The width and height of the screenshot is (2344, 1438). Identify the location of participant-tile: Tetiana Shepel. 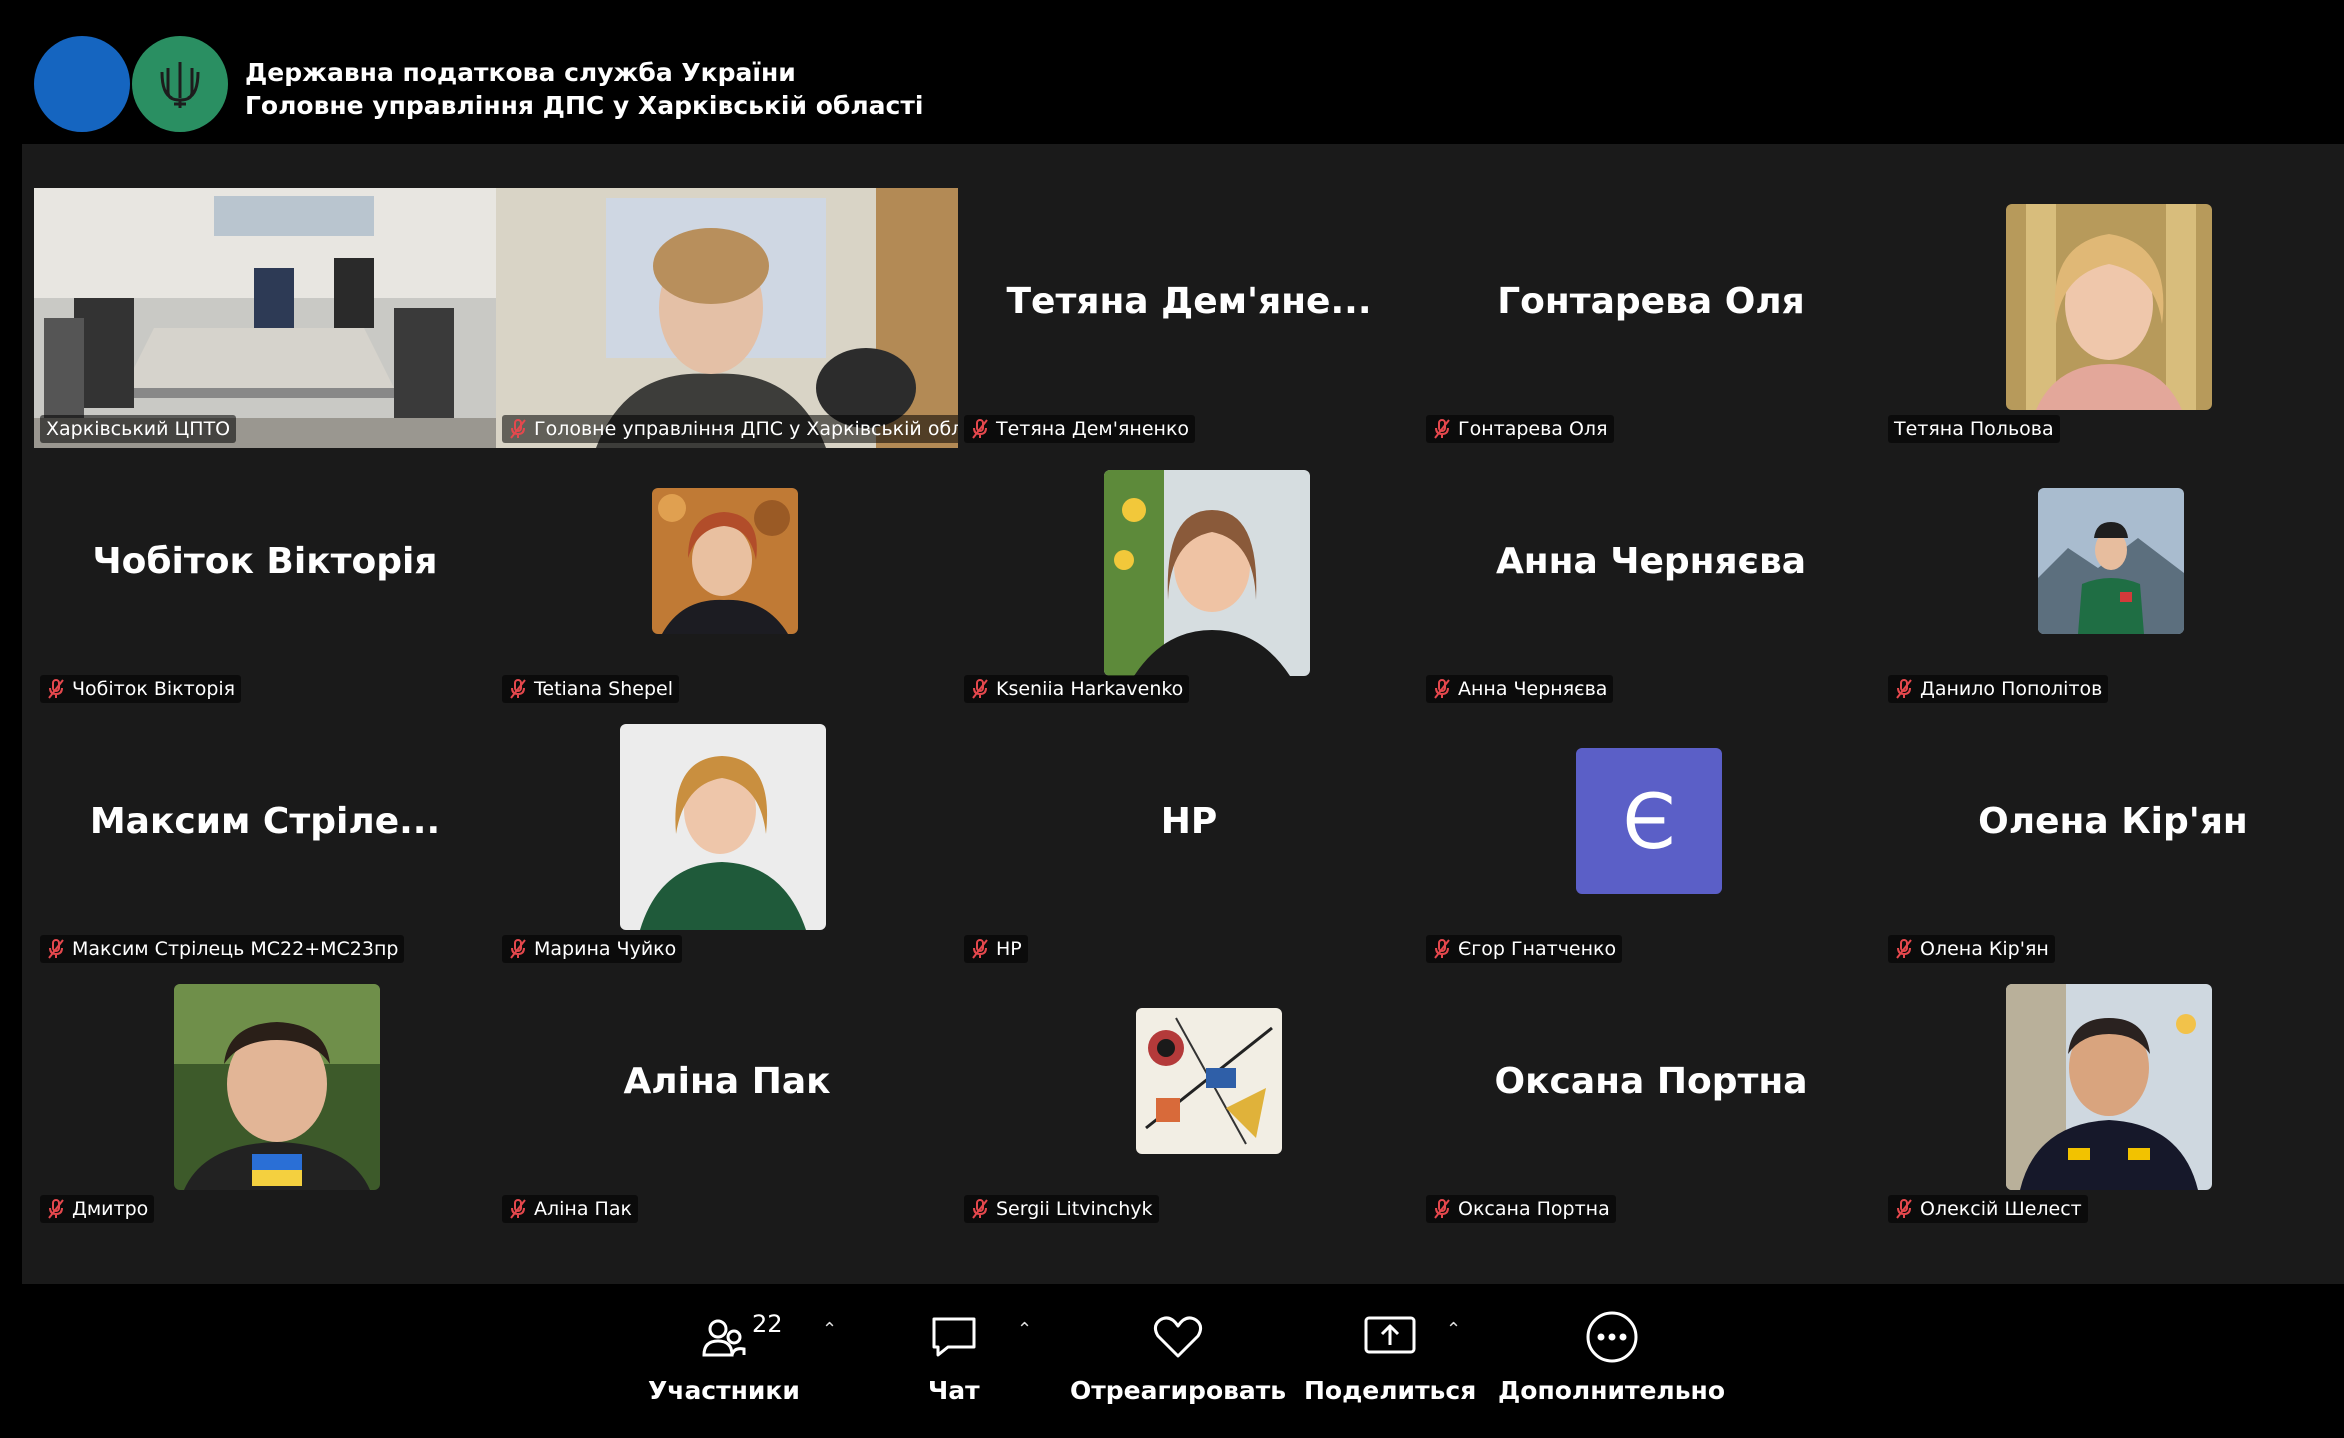
(727, 578).